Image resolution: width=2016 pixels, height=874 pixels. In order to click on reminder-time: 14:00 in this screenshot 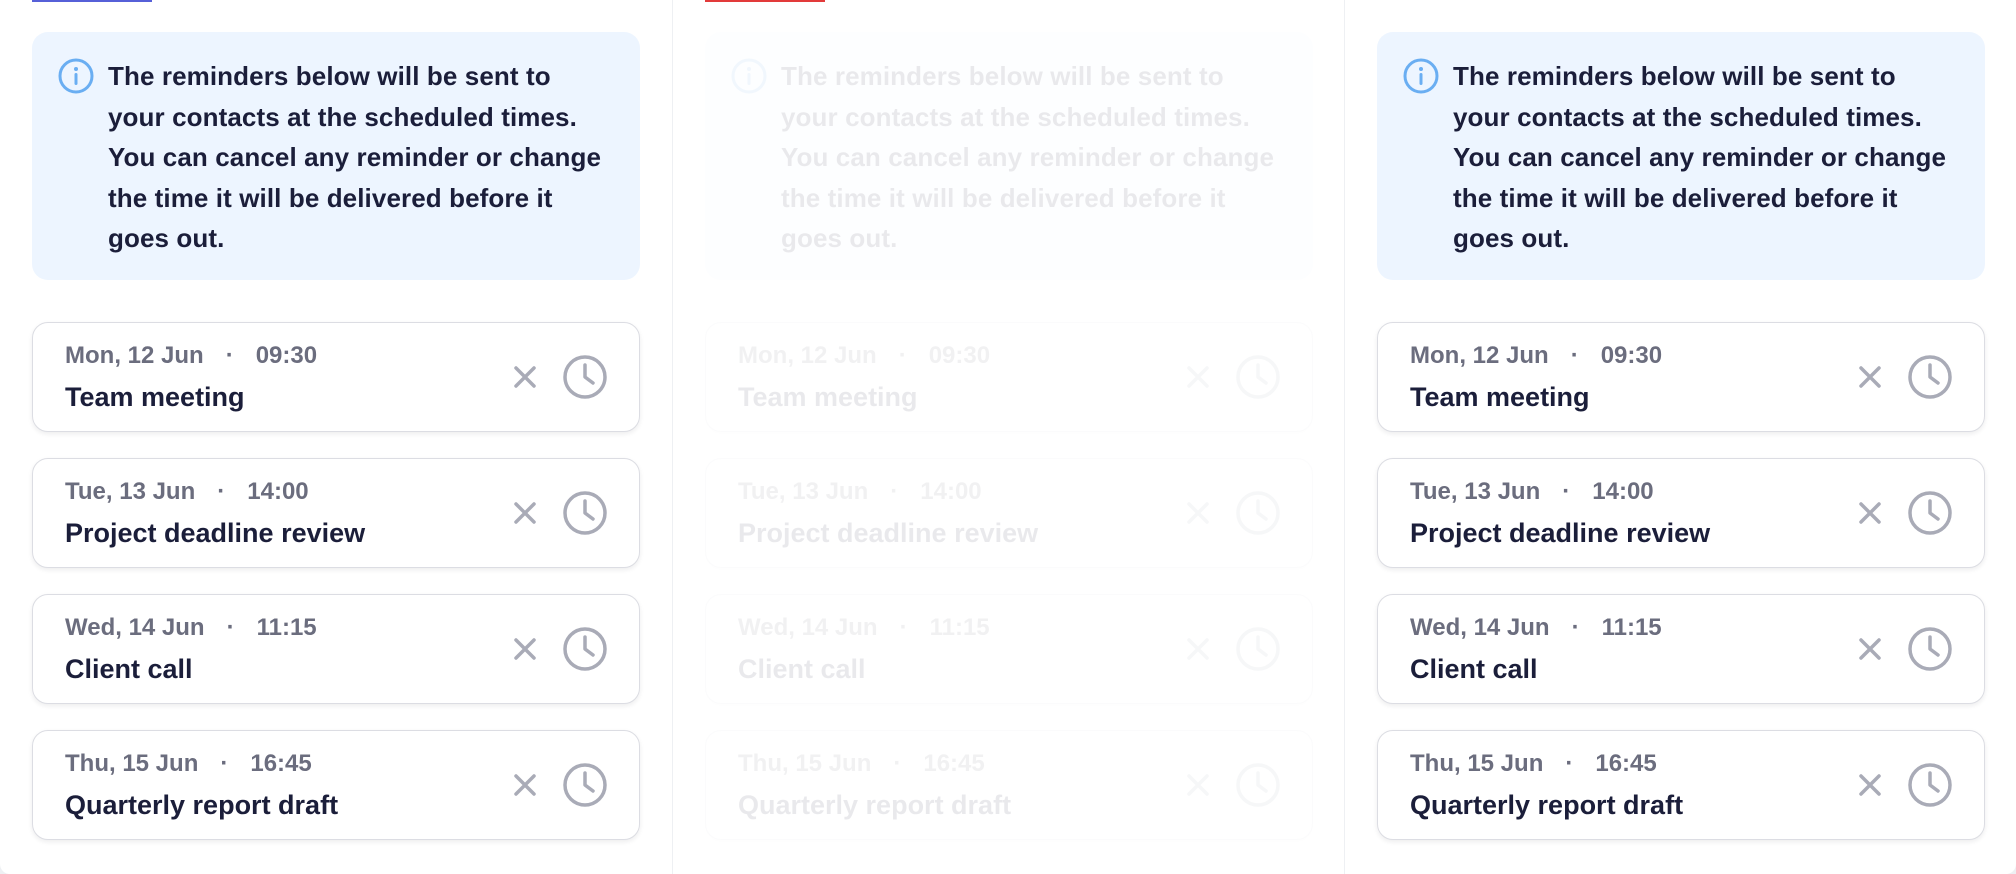, I will do `click(951, 491)`.